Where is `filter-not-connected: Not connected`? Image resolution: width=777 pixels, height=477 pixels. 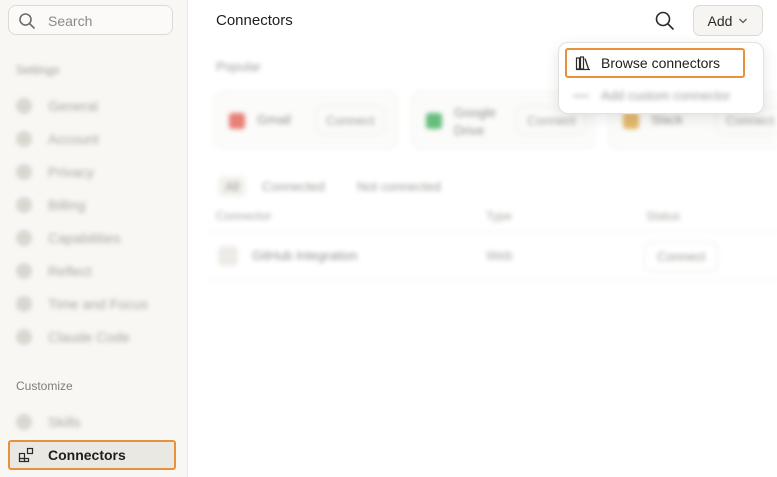 filter-not-connected: Not connected is located at coordinates (399, 186).